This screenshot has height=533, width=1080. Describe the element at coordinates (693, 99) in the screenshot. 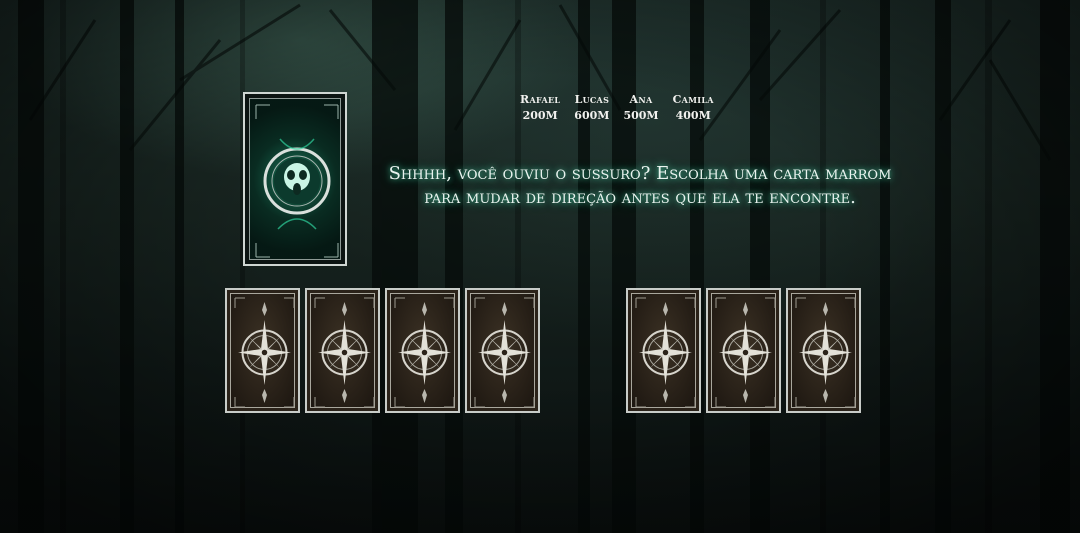

I see `player-name: Camila` at that location.